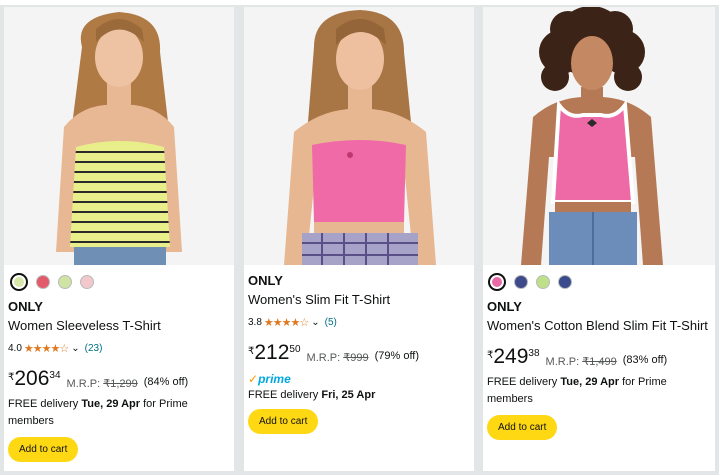 Image resolution: width=719 pixels, height=475 pixels. I want to click on prime-check-icon: ✓, so click(253, 379).